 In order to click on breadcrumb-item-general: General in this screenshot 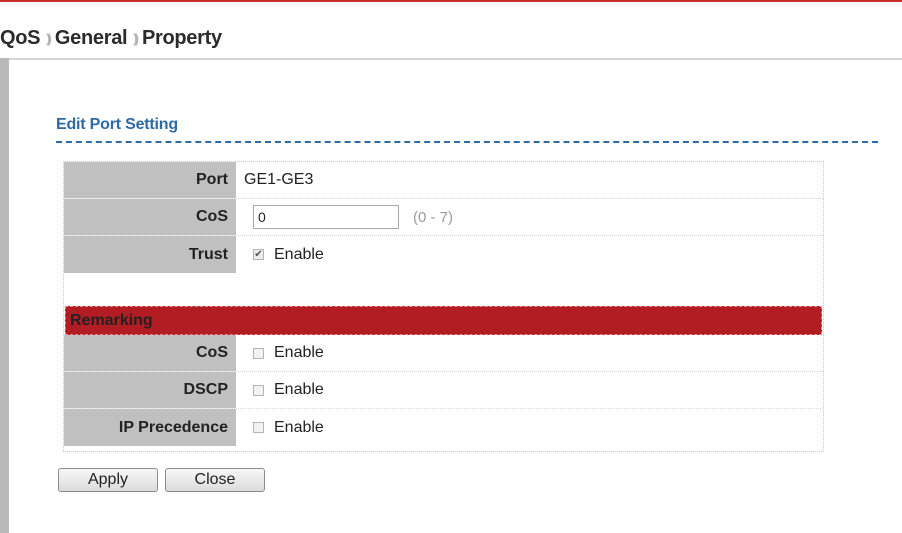, I will do `click(91, 38)`.